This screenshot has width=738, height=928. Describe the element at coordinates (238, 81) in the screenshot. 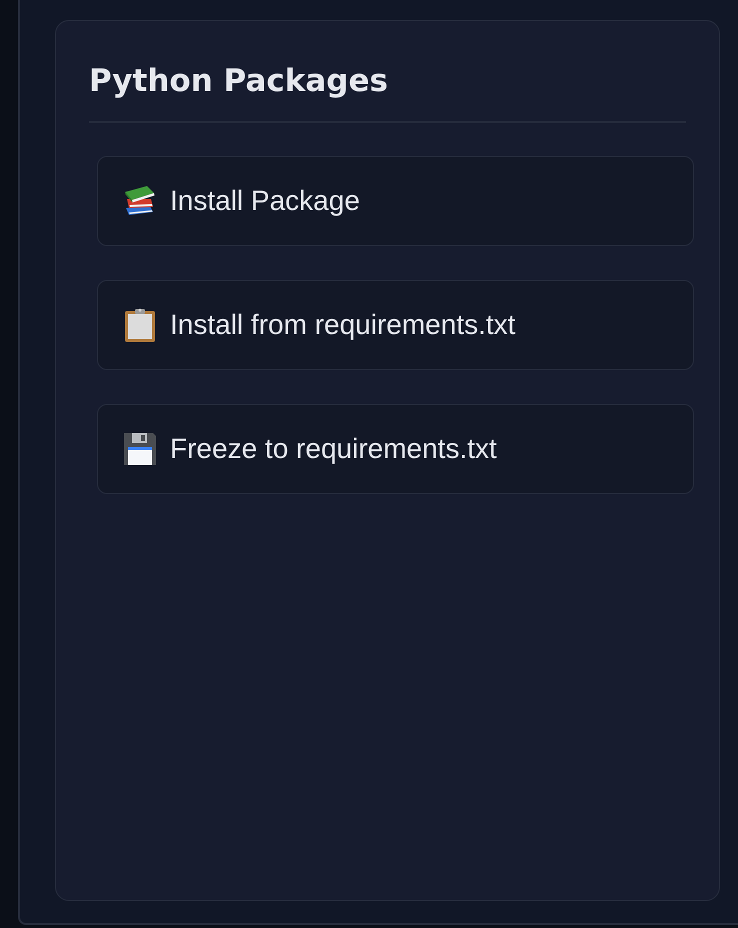

I see `panel-title: Python Packages` at that location.